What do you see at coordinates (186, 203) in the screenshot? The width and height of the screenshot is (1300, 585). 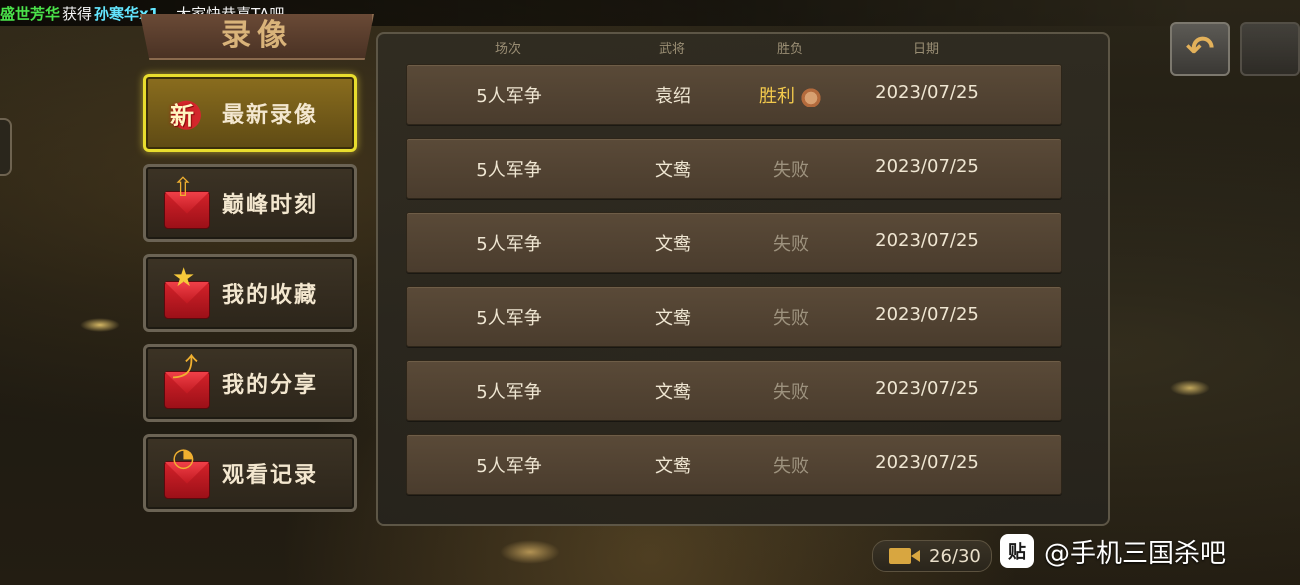 I see `peak-arrow-envelope-icon: ⇧` at bounding box center [186, 203].